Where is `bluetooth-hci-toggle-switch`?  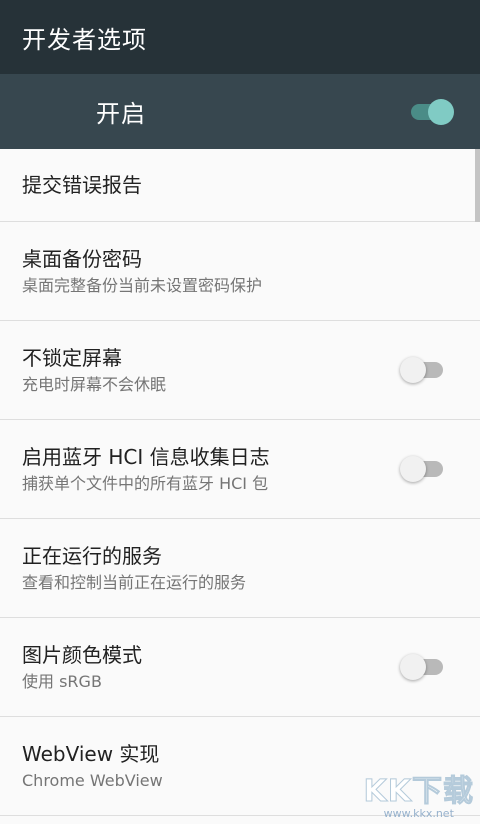 bluetooth-hci-toggle-switch is located at coordinates (423, 469).